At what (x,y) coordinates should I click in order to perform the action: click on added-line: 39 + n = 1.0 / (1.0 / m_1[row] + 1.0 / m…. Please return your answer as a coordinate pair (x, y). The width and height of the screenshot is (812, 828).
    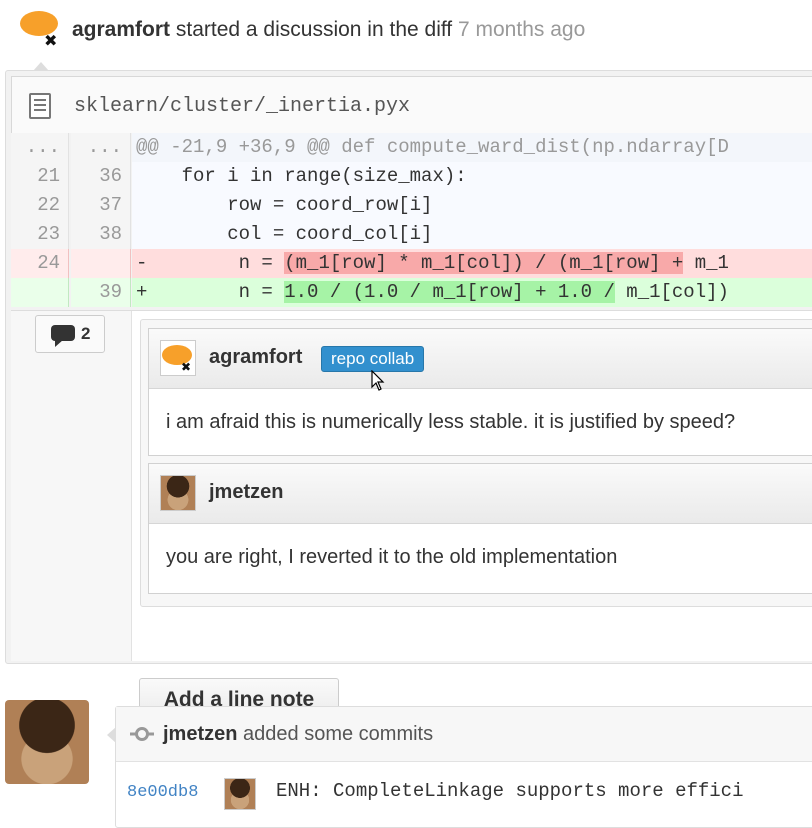
    Looking at the image, I should click on (411, 292).